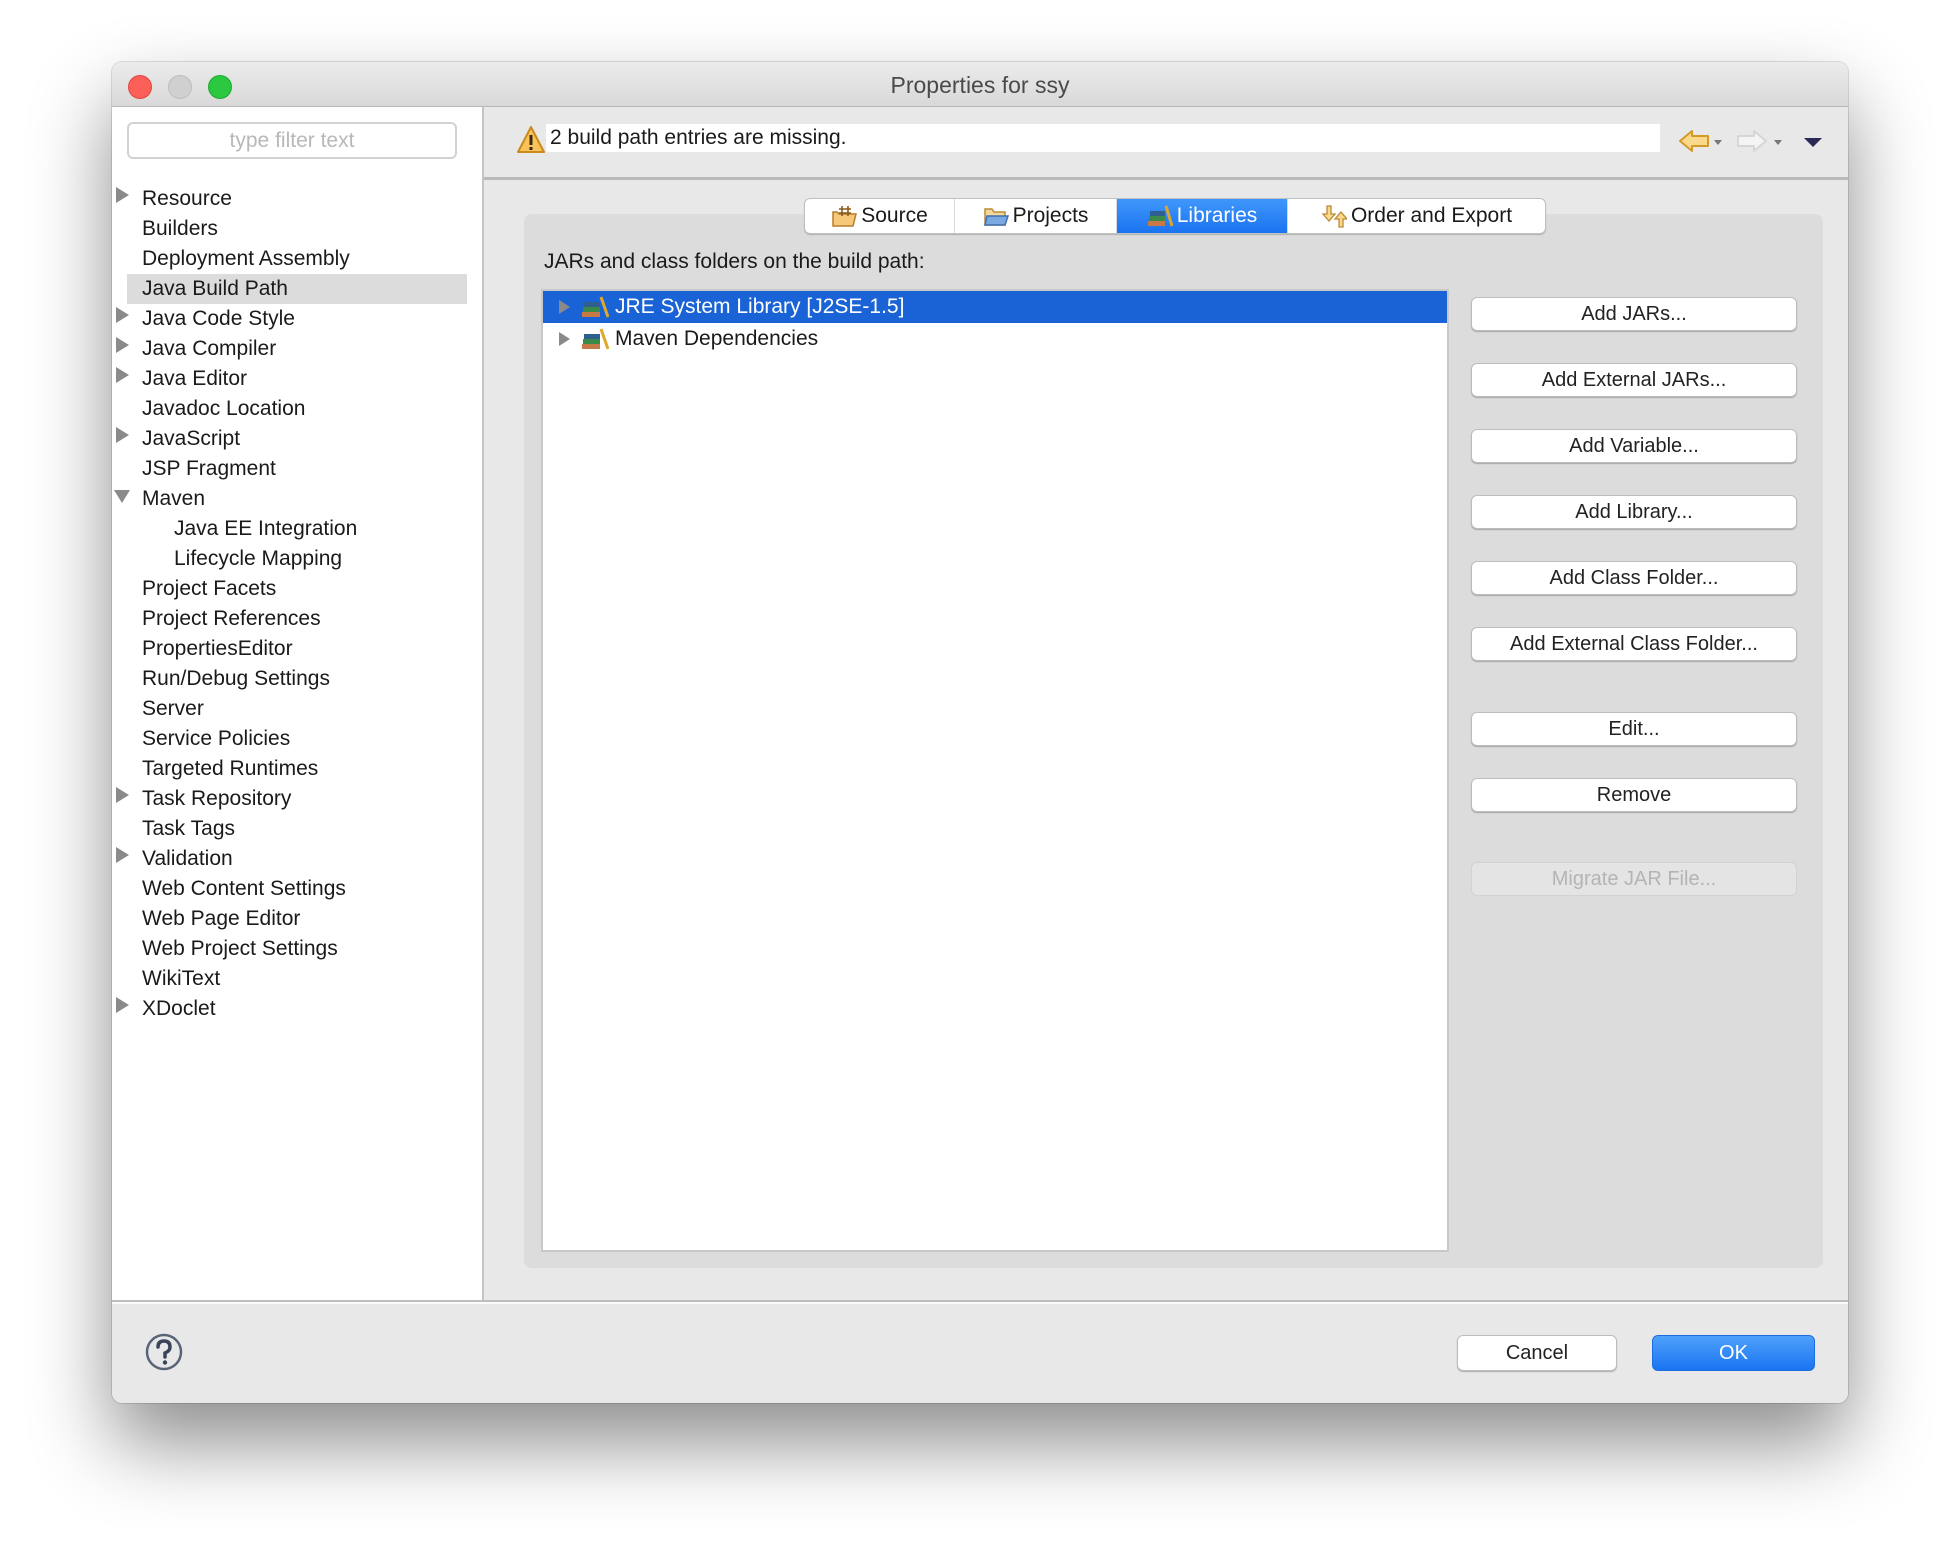  I want to click on sidebar-item: Resource, so click(297, 199).